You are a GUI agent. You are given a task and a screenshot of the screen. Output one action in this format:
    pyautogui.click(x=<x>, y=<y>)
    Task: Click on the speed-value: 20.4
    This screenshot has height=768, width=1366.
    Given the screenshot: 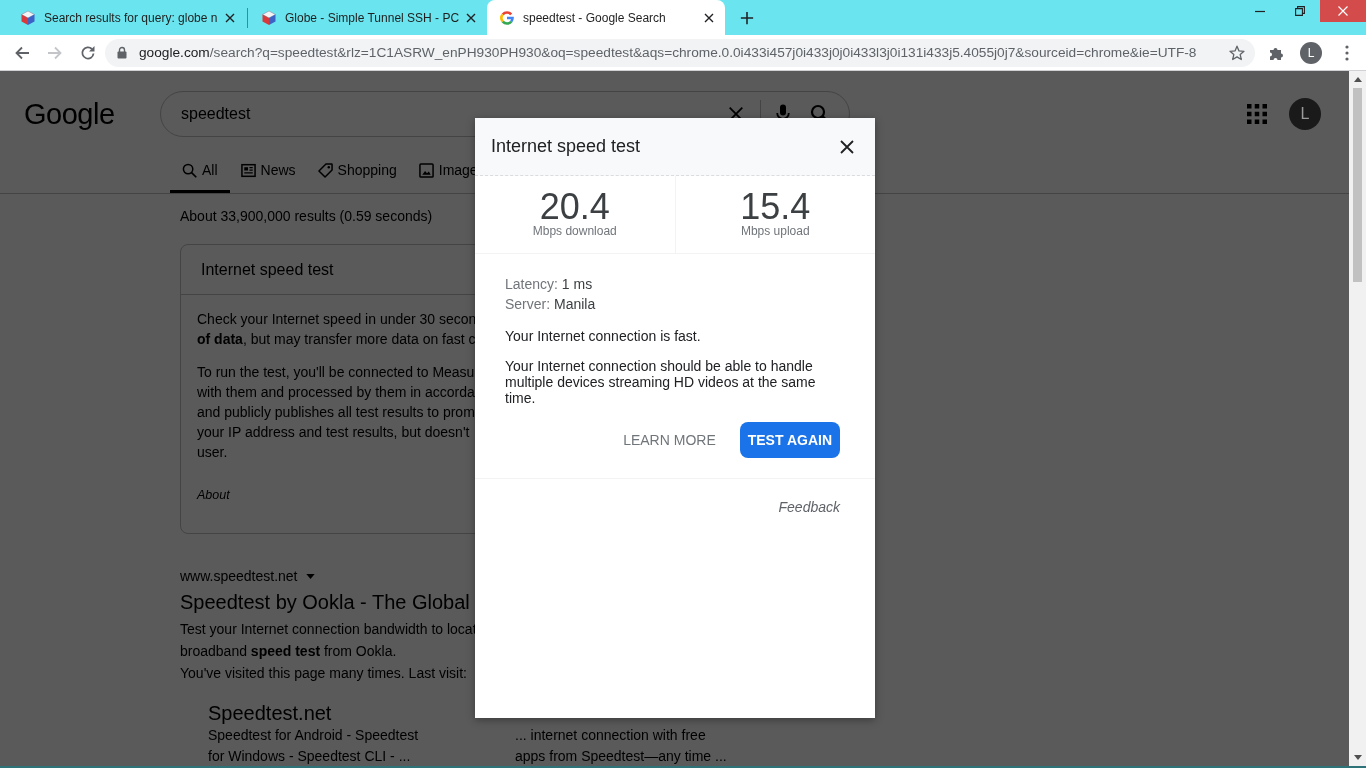 What is the action you would take?
    pyautogui.click(x=574, y=207)
    